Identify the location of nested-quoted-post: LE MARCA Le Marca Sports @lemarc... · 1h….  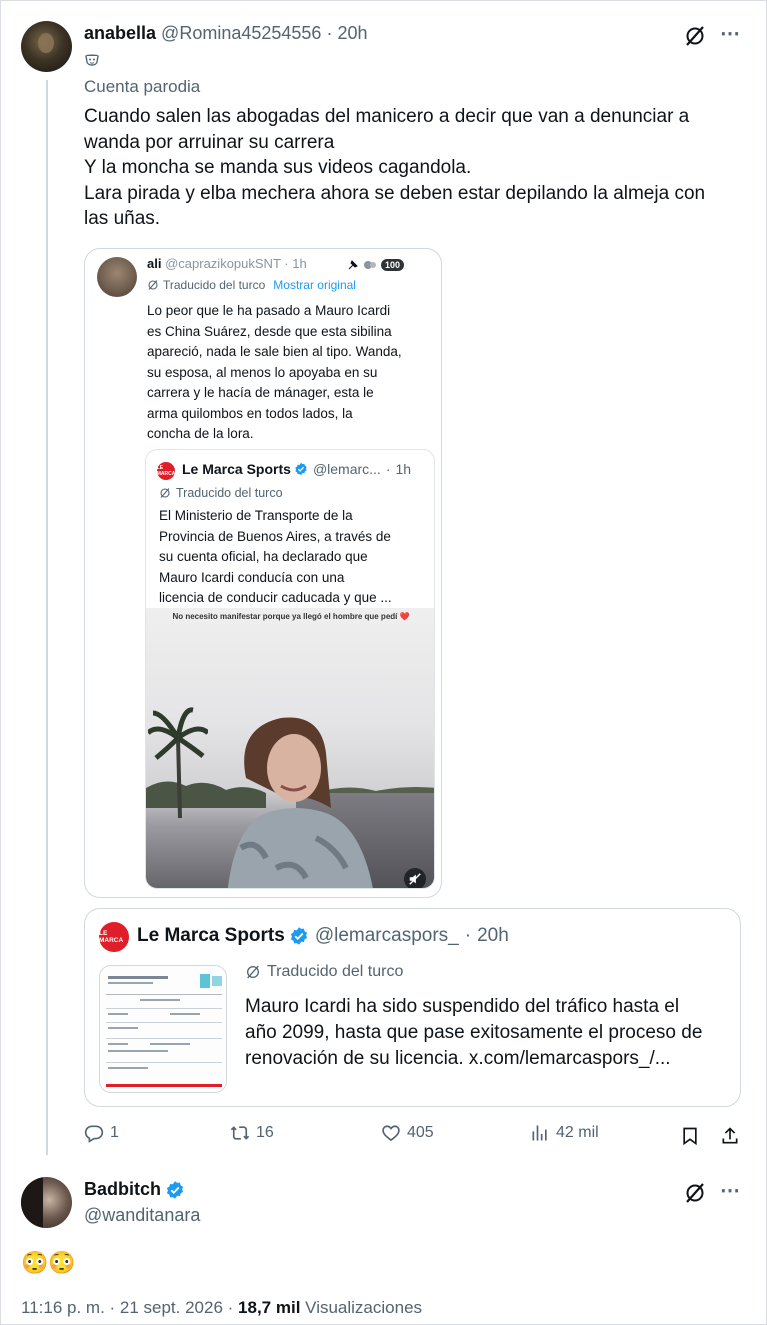
(290, 669).